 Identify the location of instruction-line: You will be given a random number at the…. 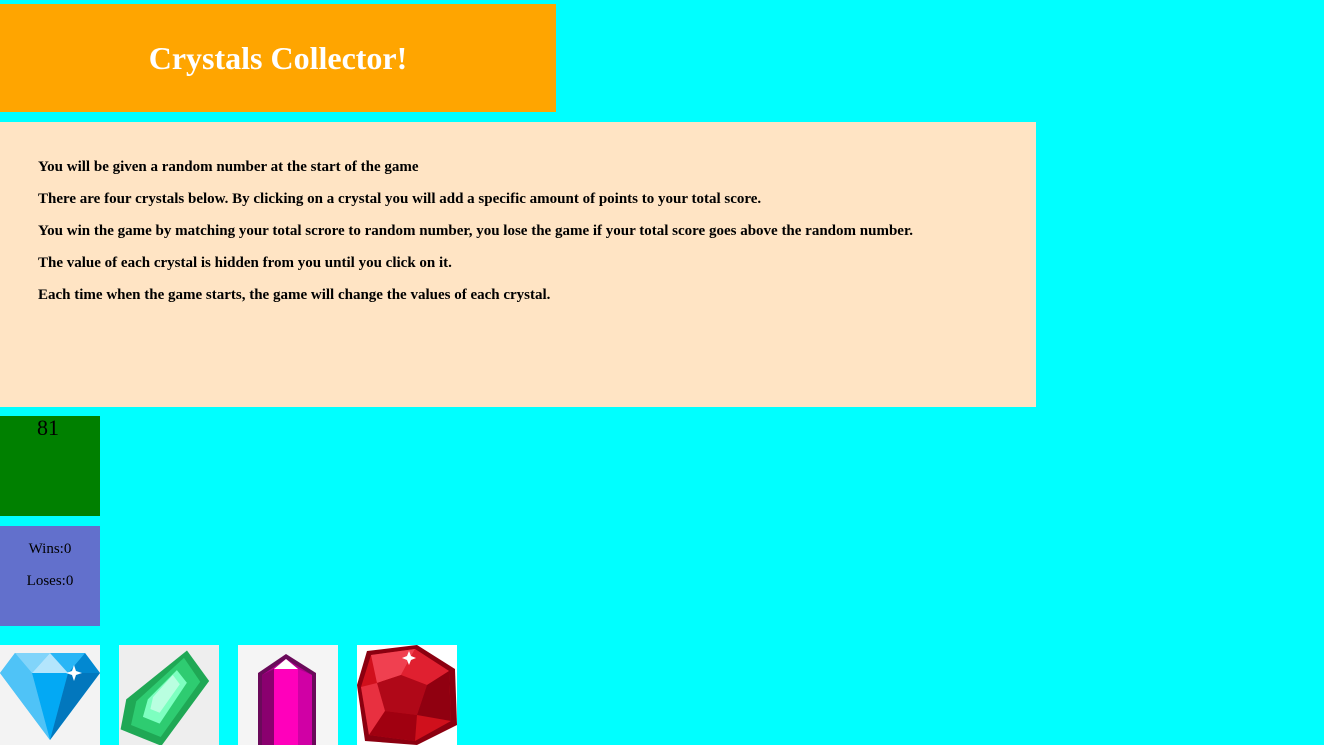
(228, 167).